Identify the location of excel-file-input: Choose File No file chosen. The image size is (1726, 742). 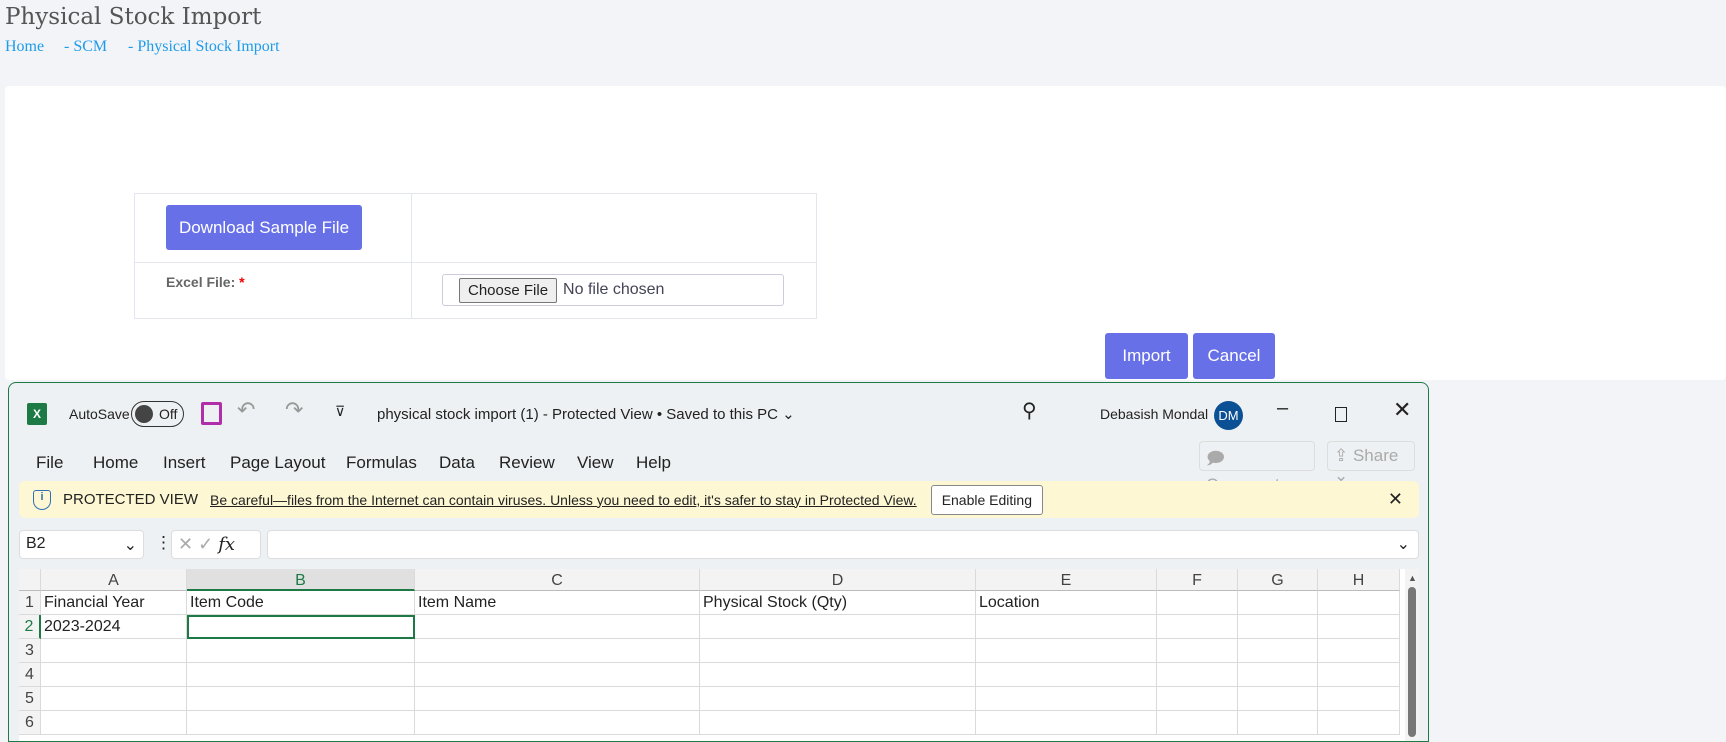
(613, 290).